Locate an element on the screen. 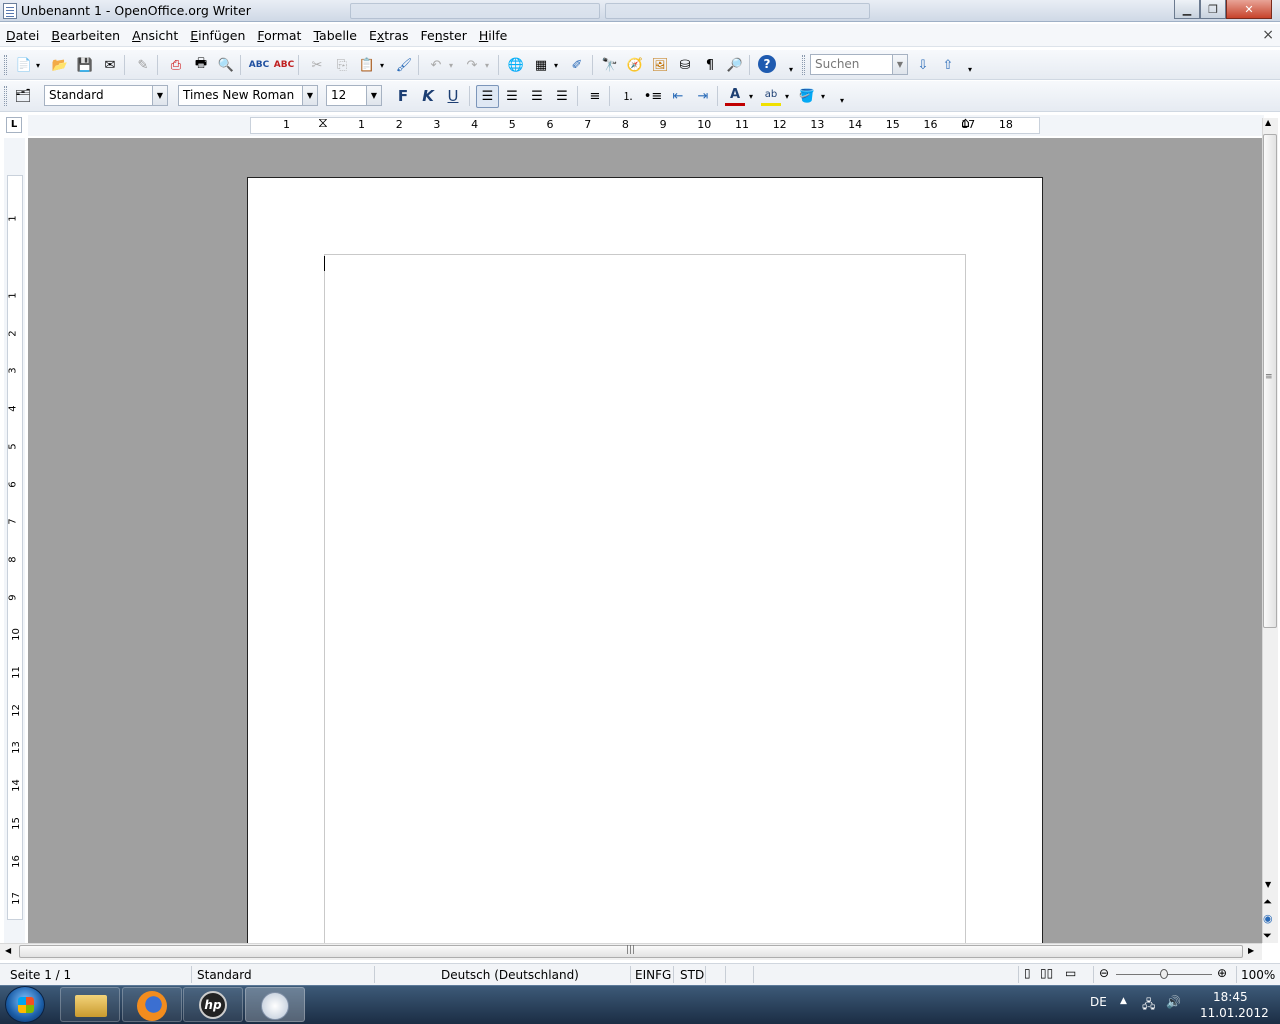 This screenshot has width=1280, height=1024. redo-dropdown-arrow-icon: ▾ is located at coordinates (487, 65).